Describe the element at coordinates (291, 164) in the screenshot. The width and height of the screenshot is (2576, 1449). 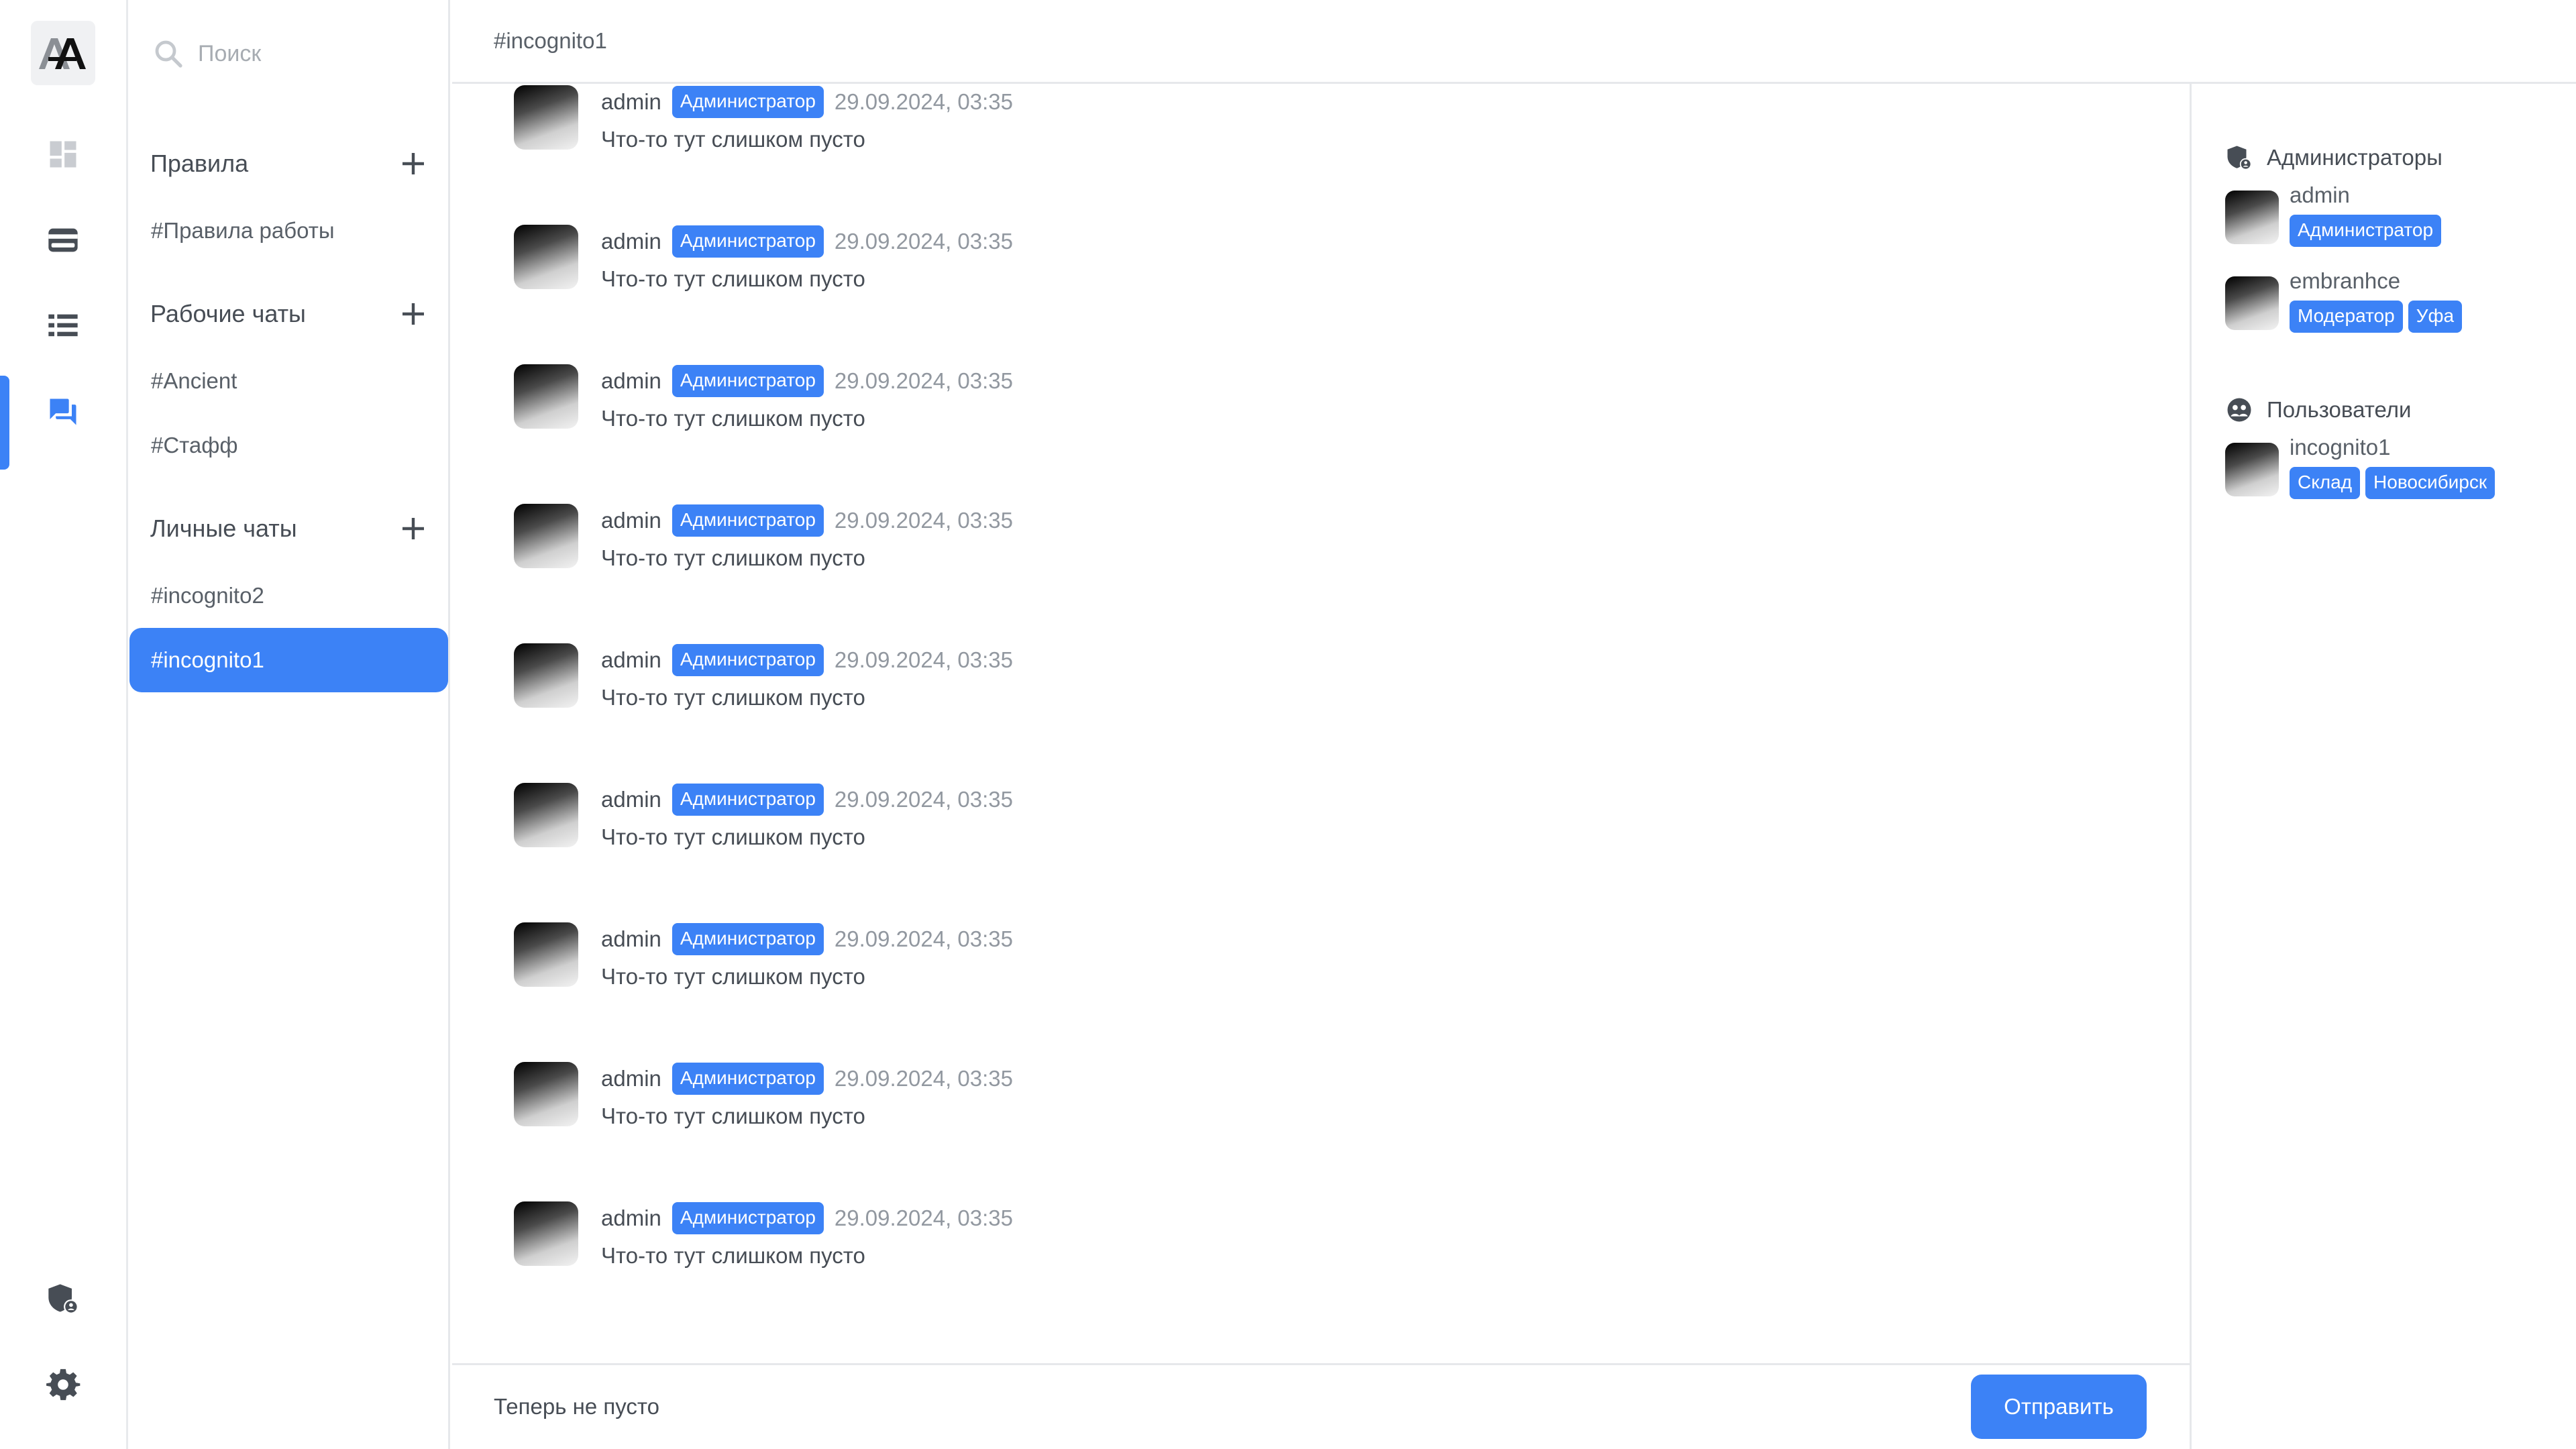
I see `group-header-rules: Правила` at that location.